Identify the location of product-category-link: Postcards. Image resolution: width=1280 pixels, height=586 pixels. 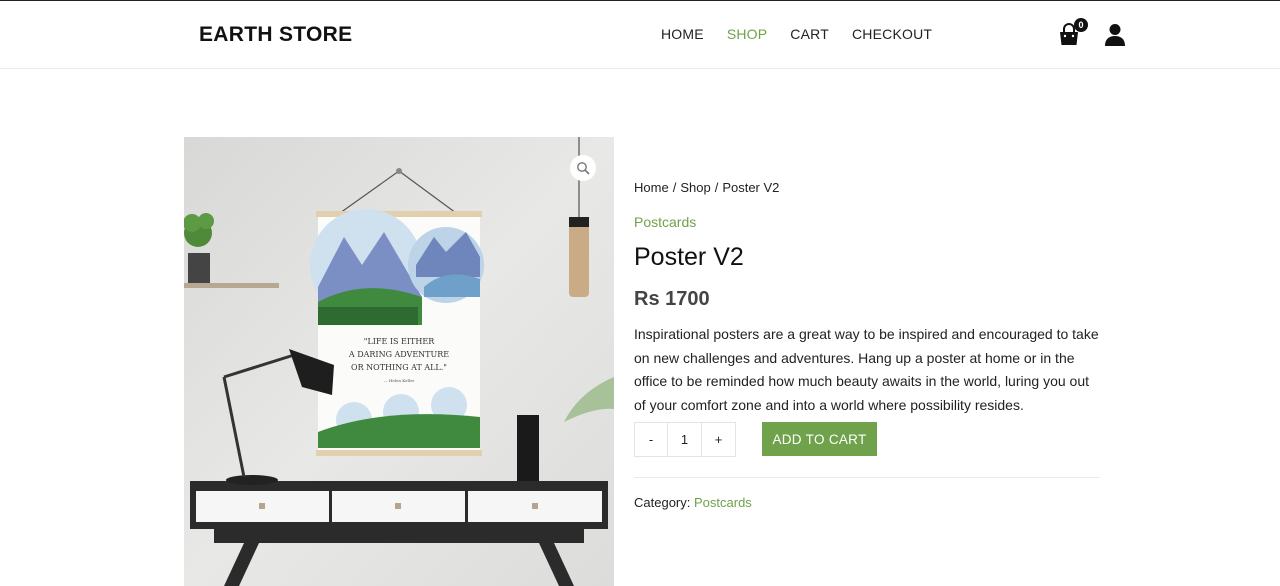
(665, 222).